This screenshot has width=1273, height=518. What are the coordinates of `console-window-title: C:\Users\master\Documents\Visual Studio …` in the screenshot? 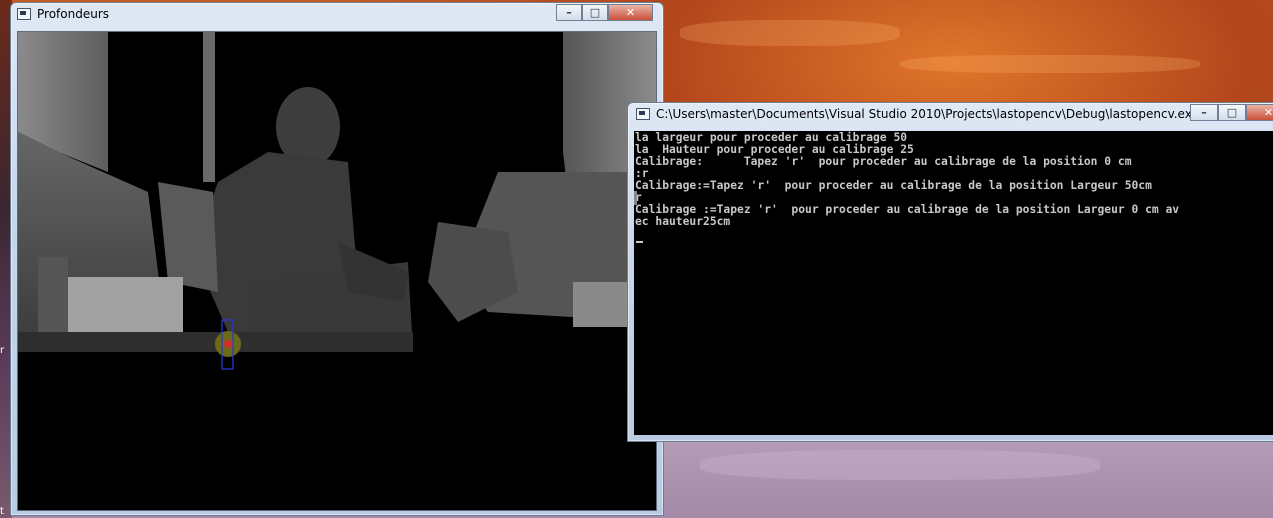 It's located at (927, 114).